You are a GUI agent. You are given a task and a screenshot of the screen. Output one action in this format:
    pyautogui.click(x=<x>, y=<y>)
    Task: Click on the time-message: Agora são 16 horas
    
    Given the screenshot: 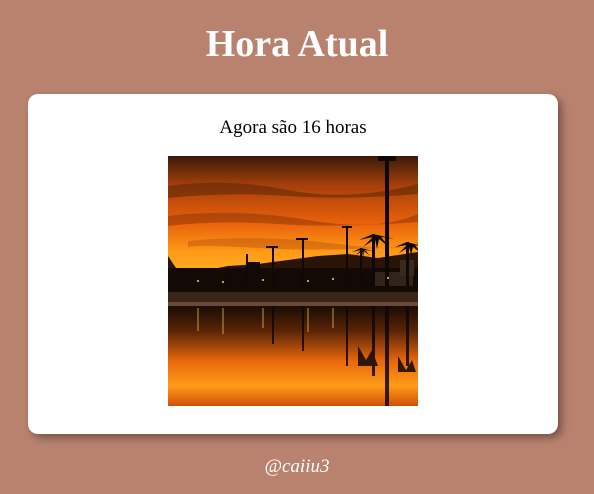 What is the action you would take?
    pyautogui.click(x=293, y=127)
    